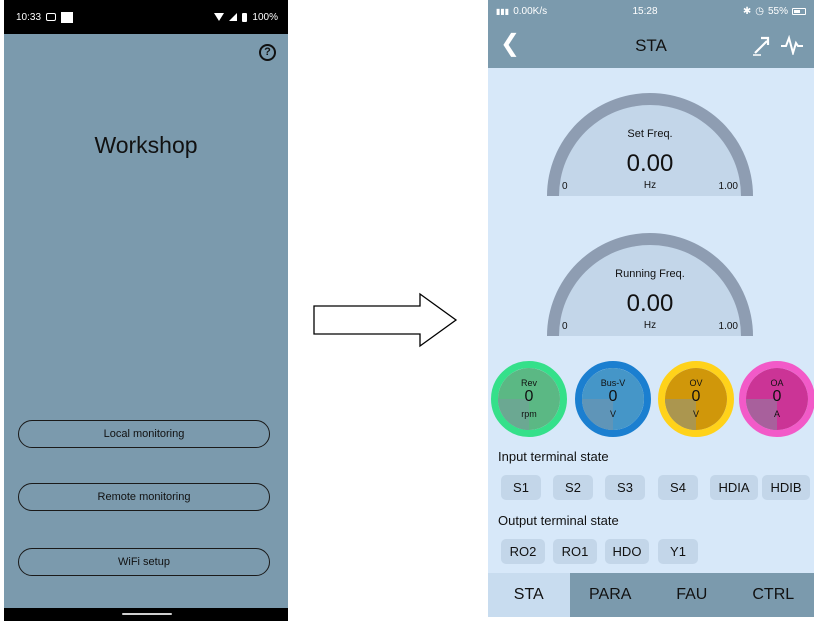  I want to click on terminal-hdib: HDIB, so click(786, 487).